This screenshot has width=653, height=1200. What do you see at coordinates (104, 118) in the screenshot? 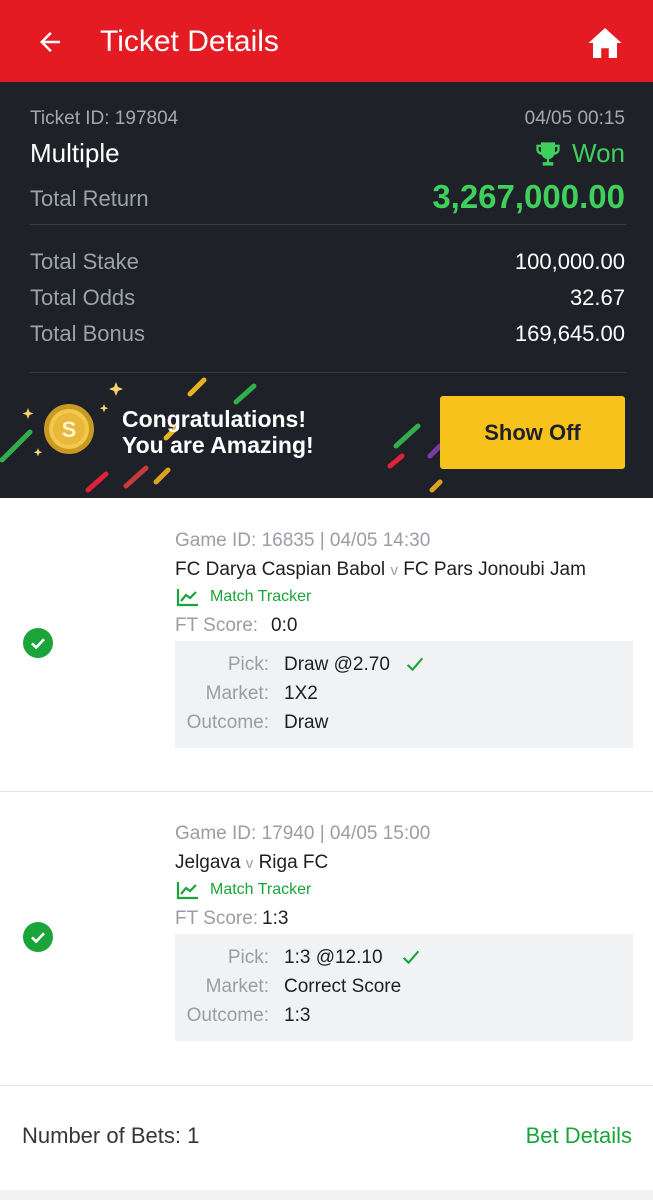
I see `ticket-id: Ticket ID: 197804` at bounding box center [104, 118].